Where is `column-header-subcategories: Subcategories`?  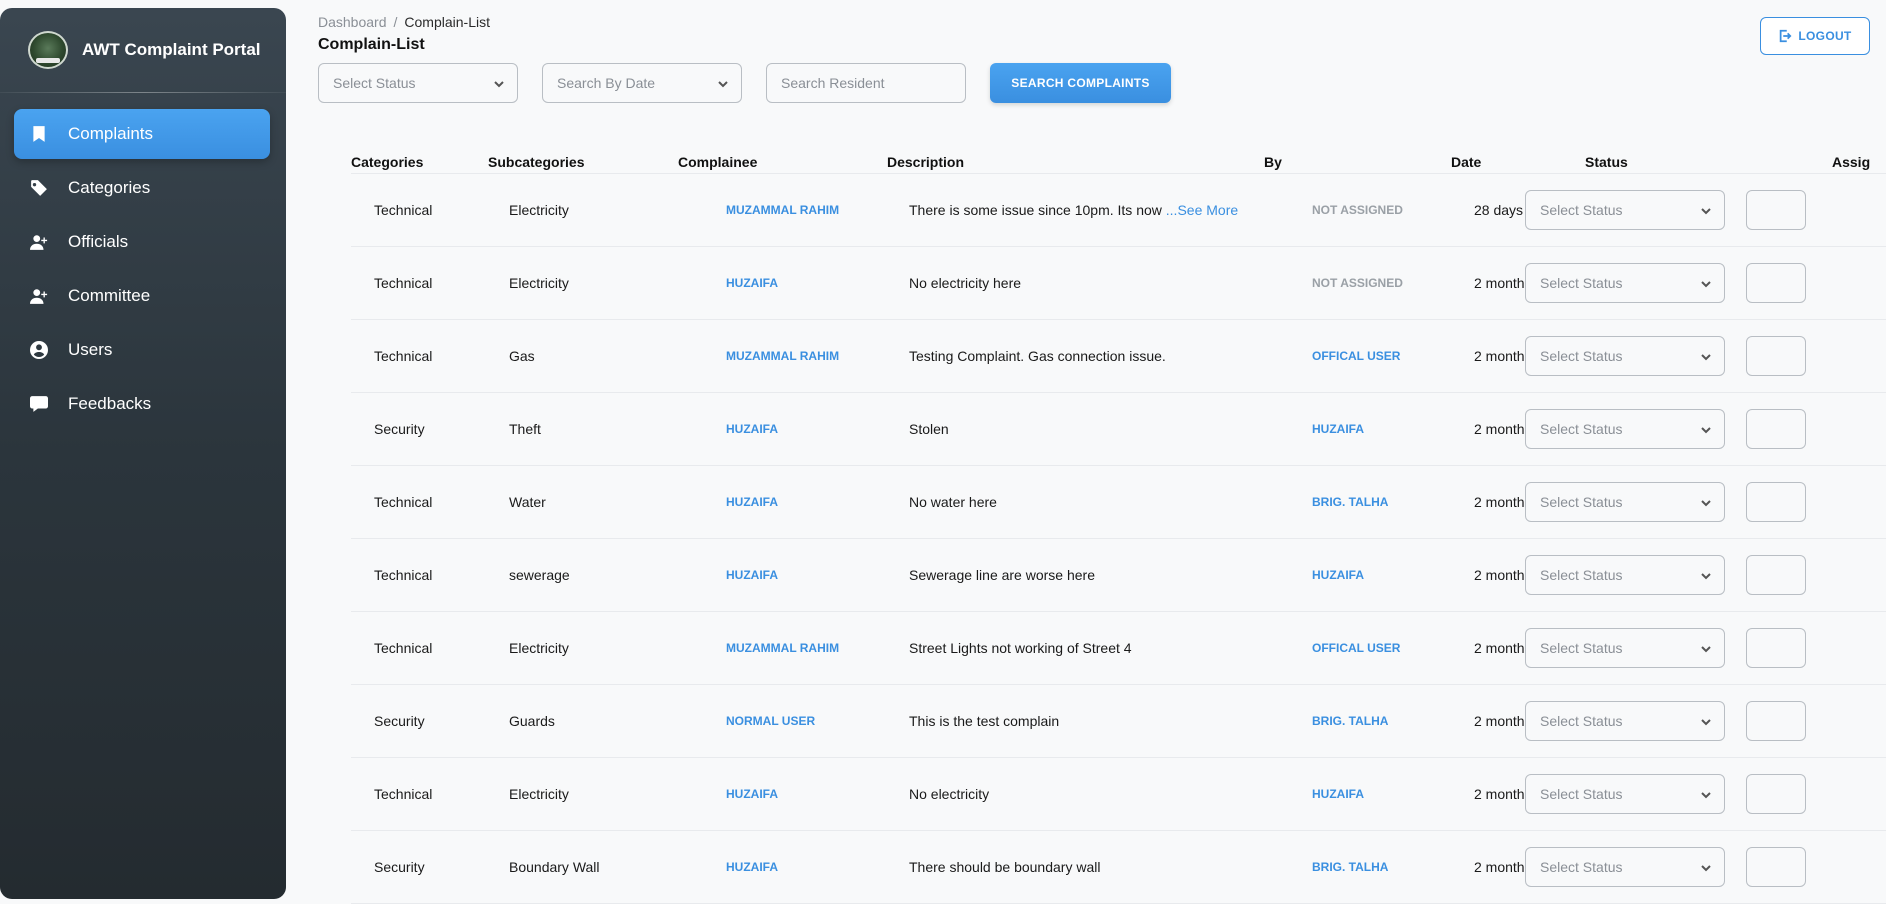 column-header-subcategories: Subcategories is located at coordinates (536, 162).